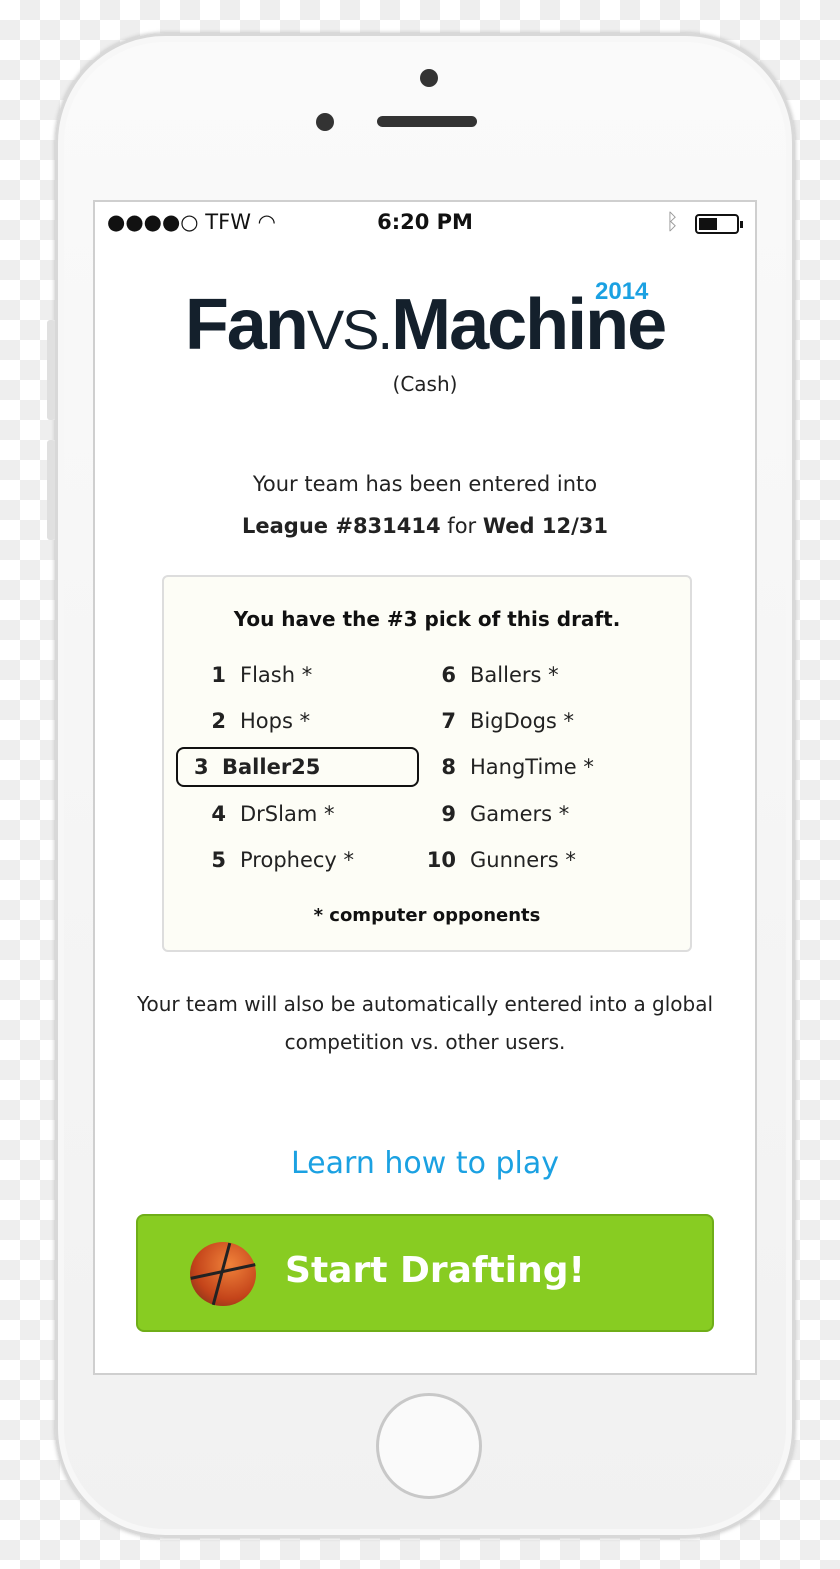 The width and height of the screenshot is (840, 1569). I want to click on draft-pick: 5 Prophecy *, so click(274, 860).